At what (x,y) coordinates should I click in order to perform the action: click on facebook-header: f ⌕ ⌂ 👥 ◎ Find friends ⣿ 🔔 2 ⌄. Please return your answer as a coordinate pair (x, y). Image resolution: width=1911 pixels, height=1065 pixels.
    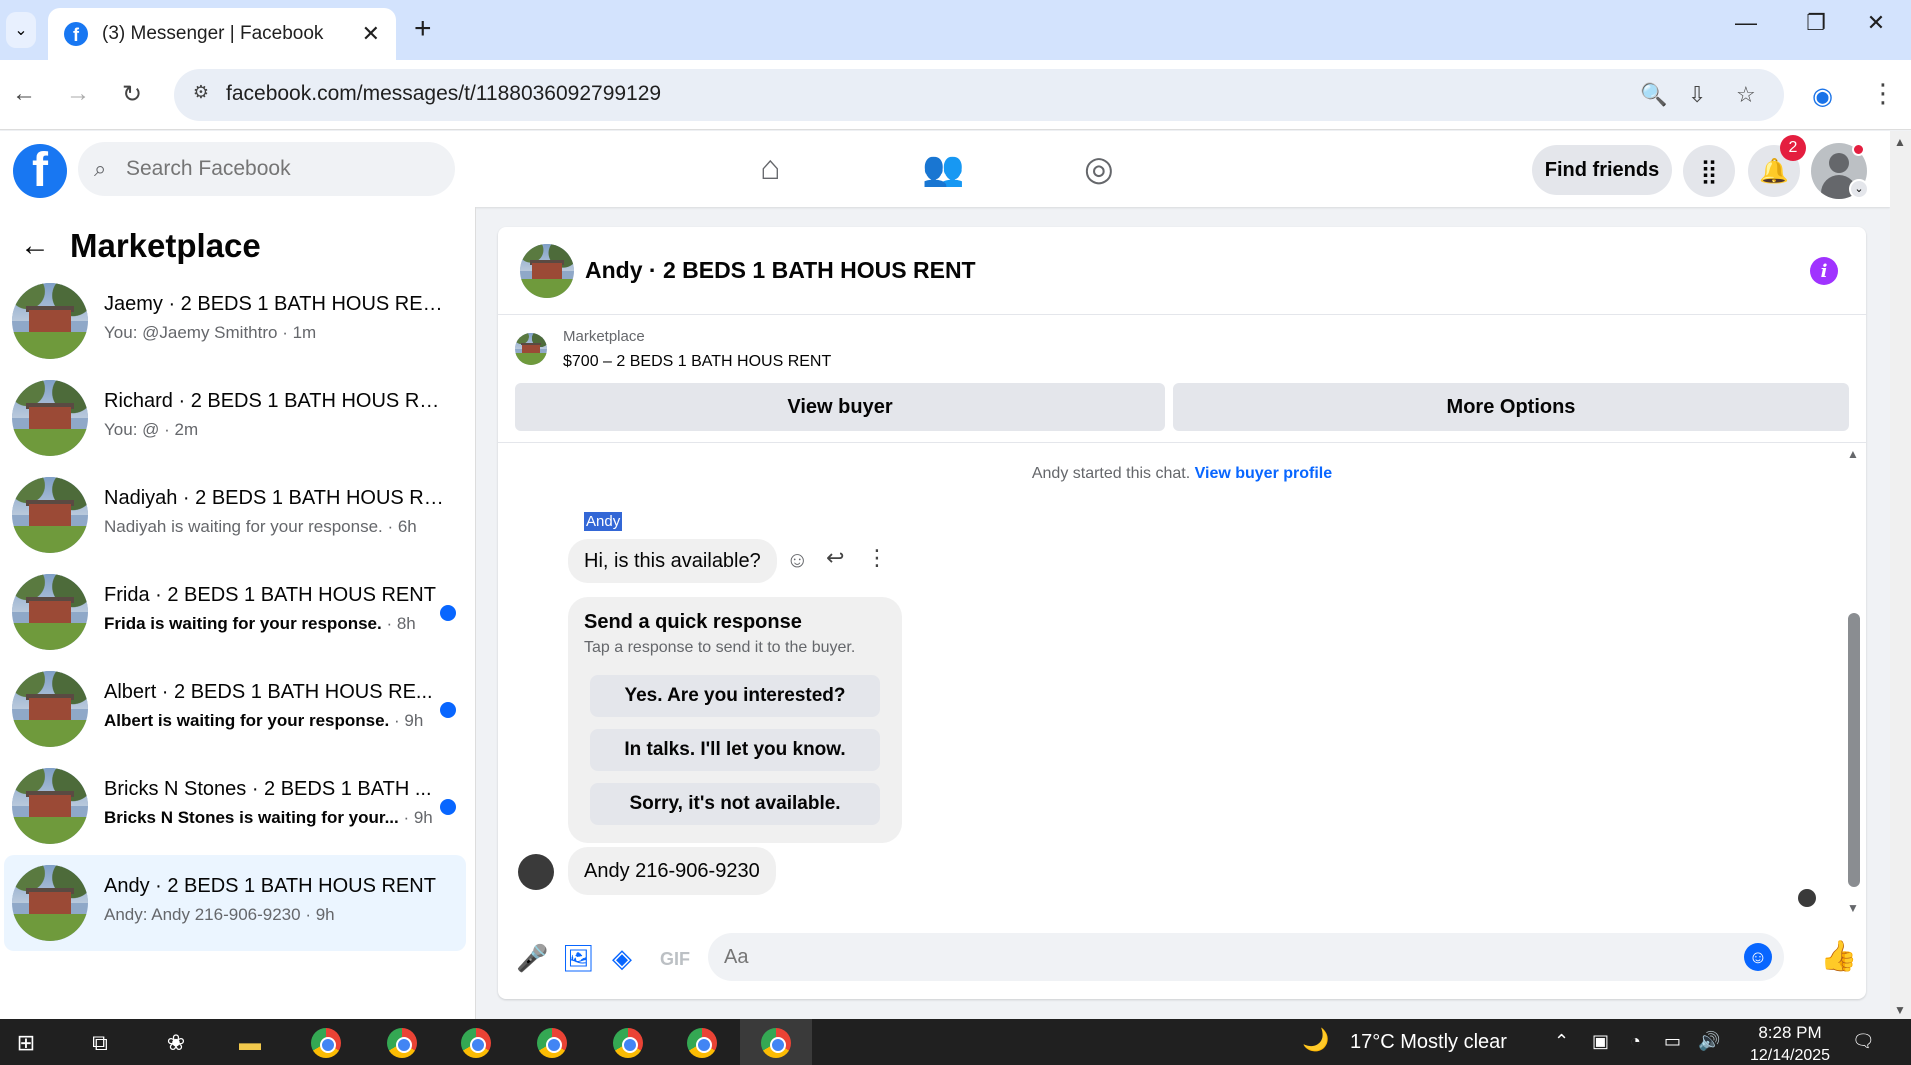
    Looking at the image, I should click on (945, 169).